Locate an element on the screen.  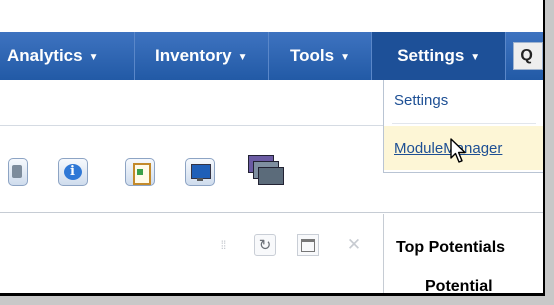
info-icon is located at coordinates (73, 172).